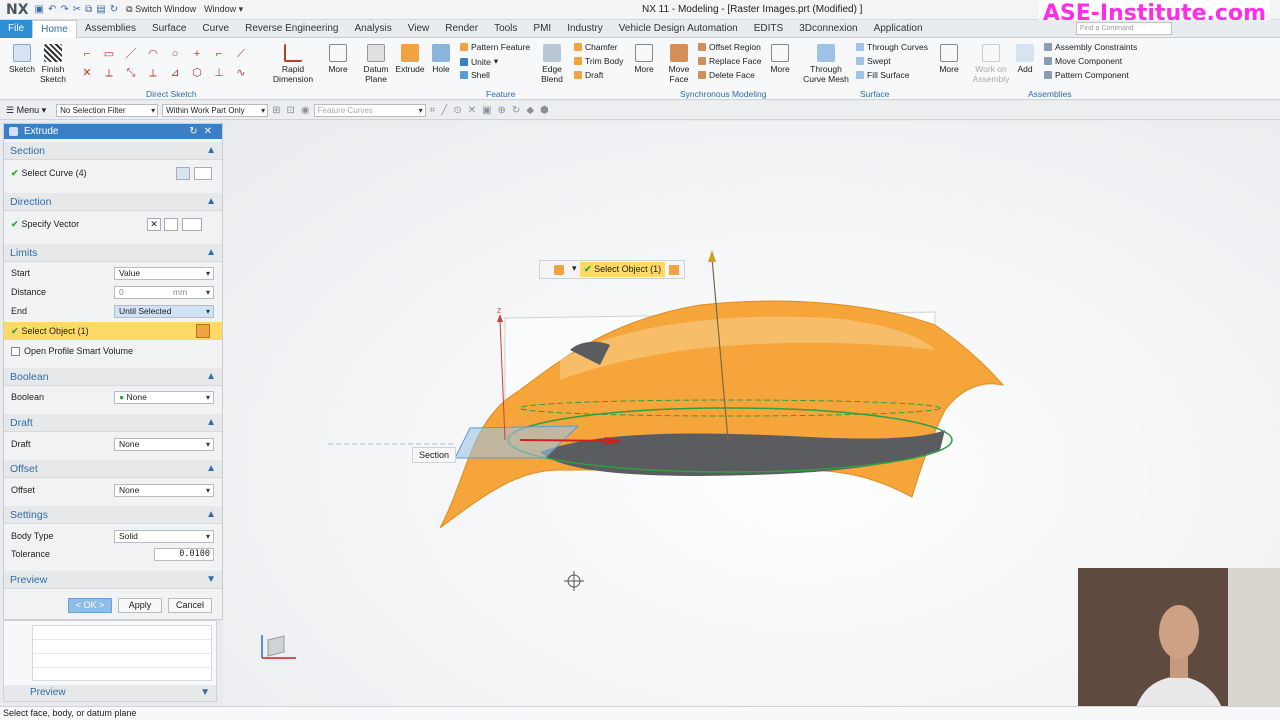 This screenshot has width=1280, height=720. I want to click on webcam-overlay, so click(1179, 644).